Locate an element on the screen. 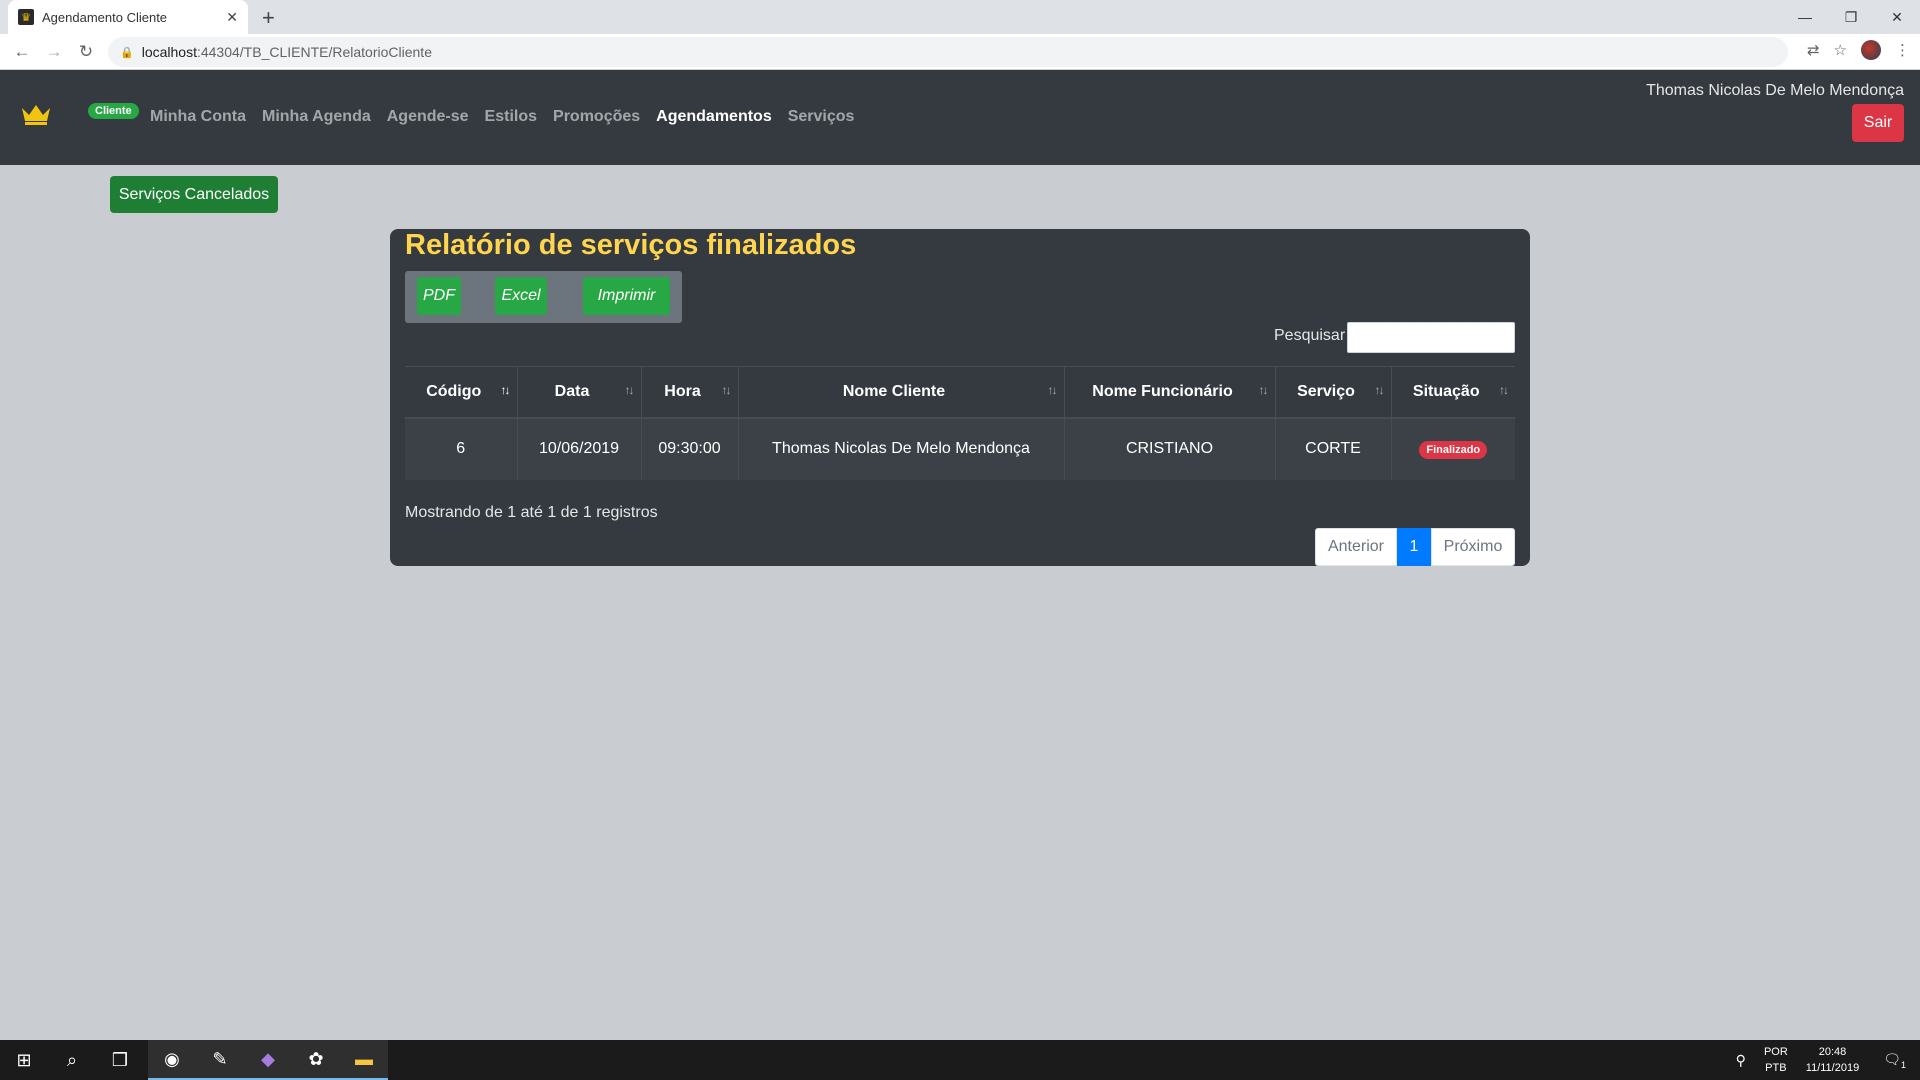 The width and height of the screenshot is (1920, 1080). menu-kebab-icon: ⋮ is located at coordinates (1902, 50).